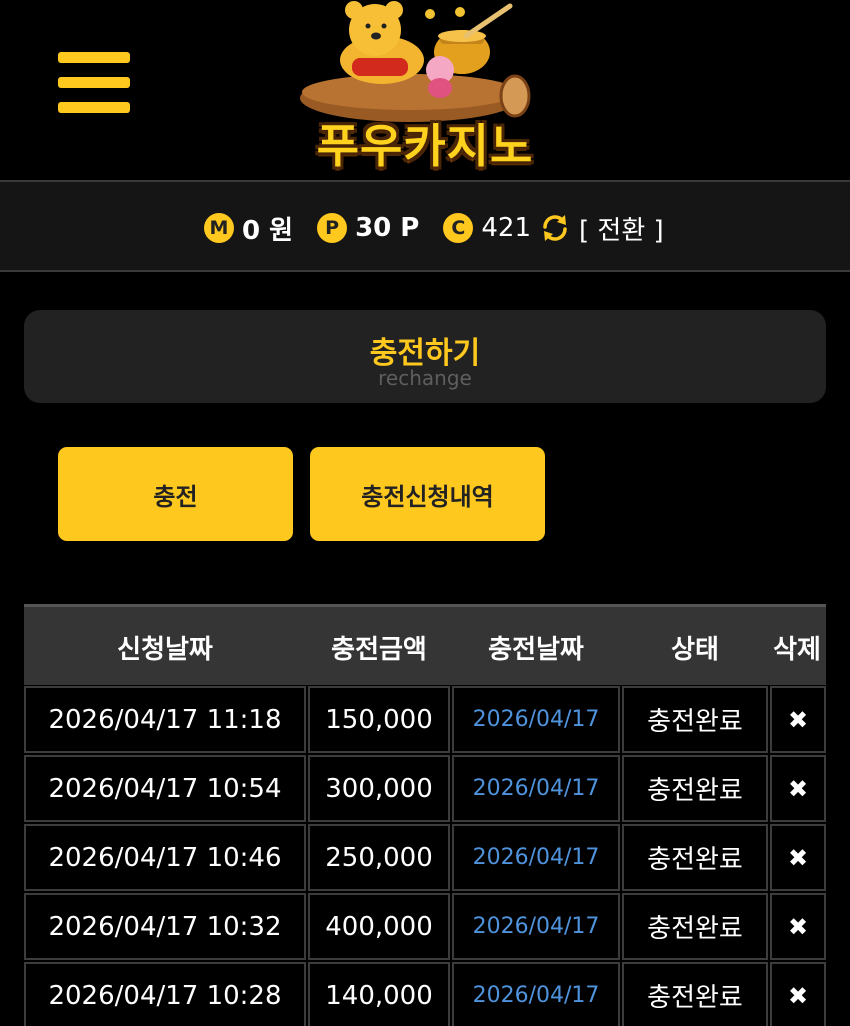 The image size is (850, 1026). I want to click on point-badge-icon: P, so click(332, 228).